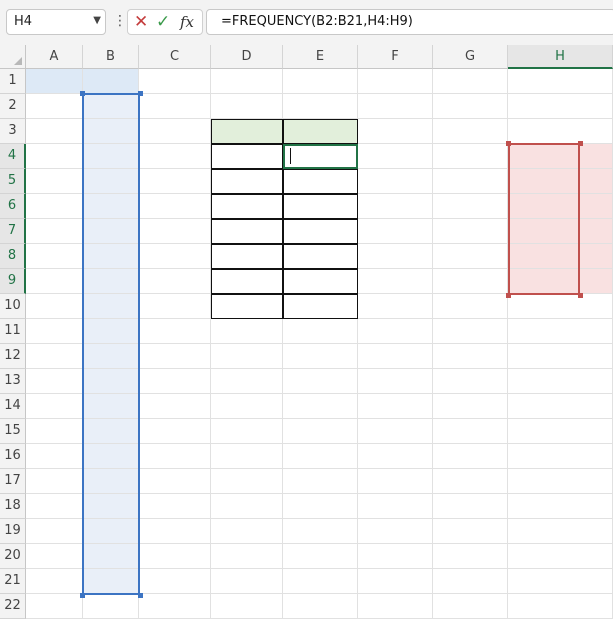 The image size is (613, 619). I want to click on row-header-11: 11, so click(13, 331).